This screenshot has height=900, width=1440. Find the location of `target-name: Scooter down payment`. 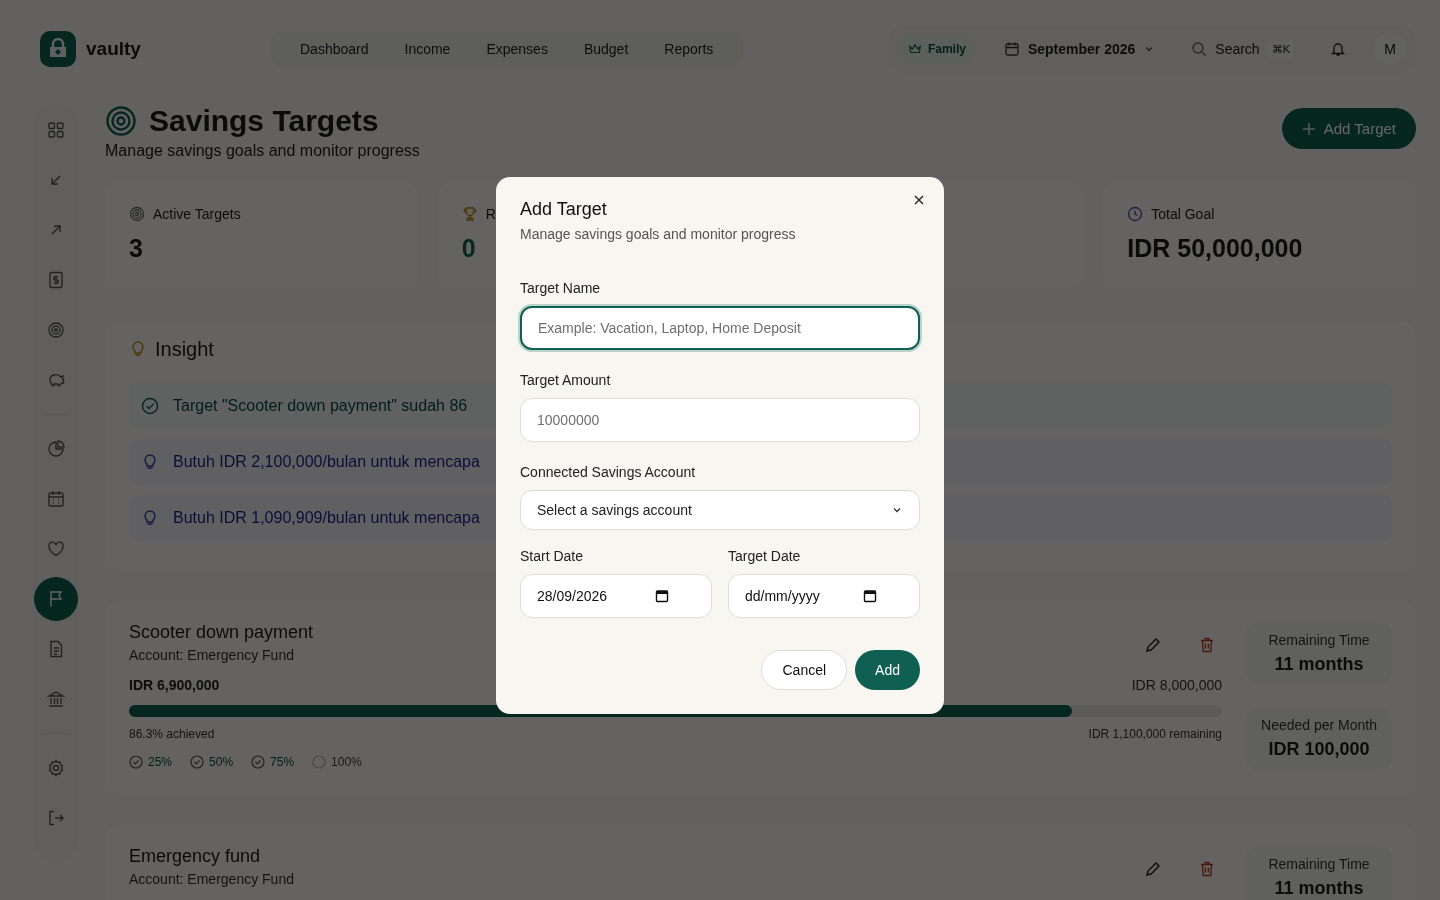

target-name: Scooter down payment is located at coordinates (221, 632).